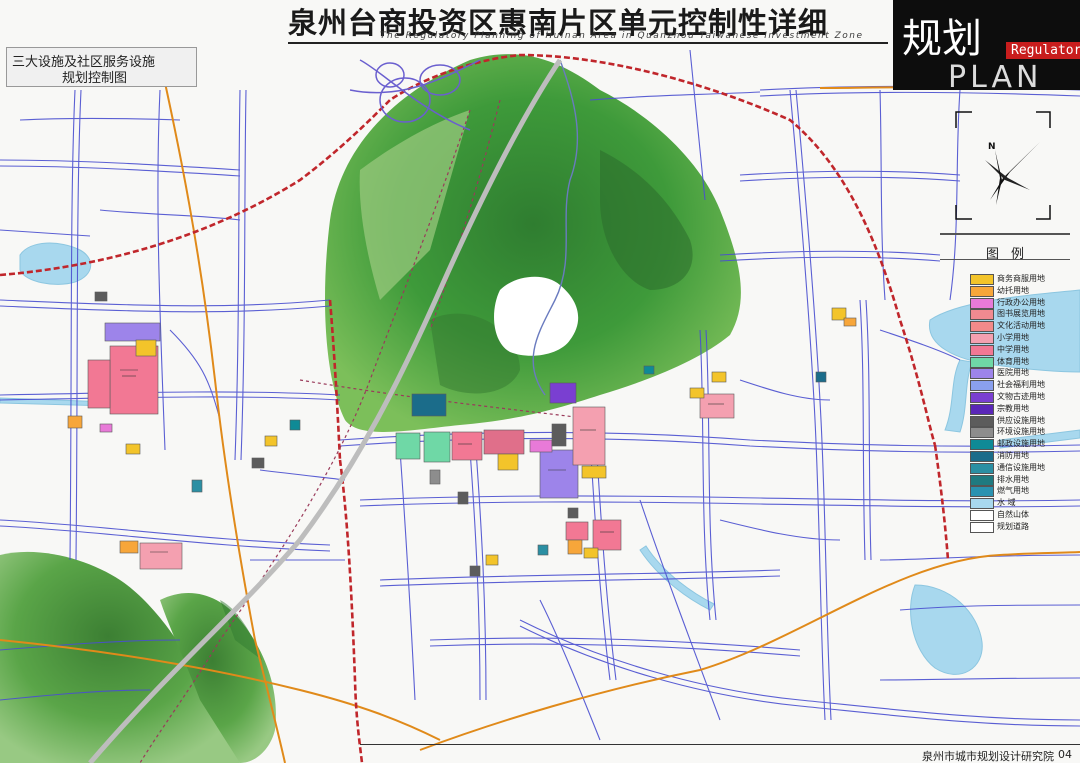  What do you see at coordinates (1013, 491) in the screenshot?
I see `legend-label: 燃气用地` at bounding box center [1013, 491].